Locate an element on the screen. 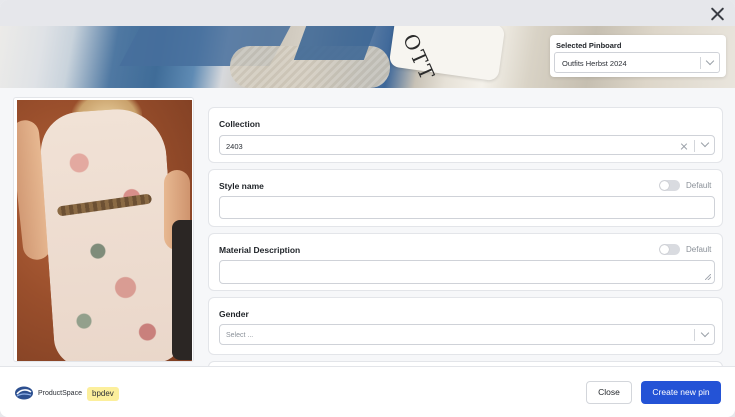 The image size is (735, 417). close-icon is located at coordinates (717, 14).